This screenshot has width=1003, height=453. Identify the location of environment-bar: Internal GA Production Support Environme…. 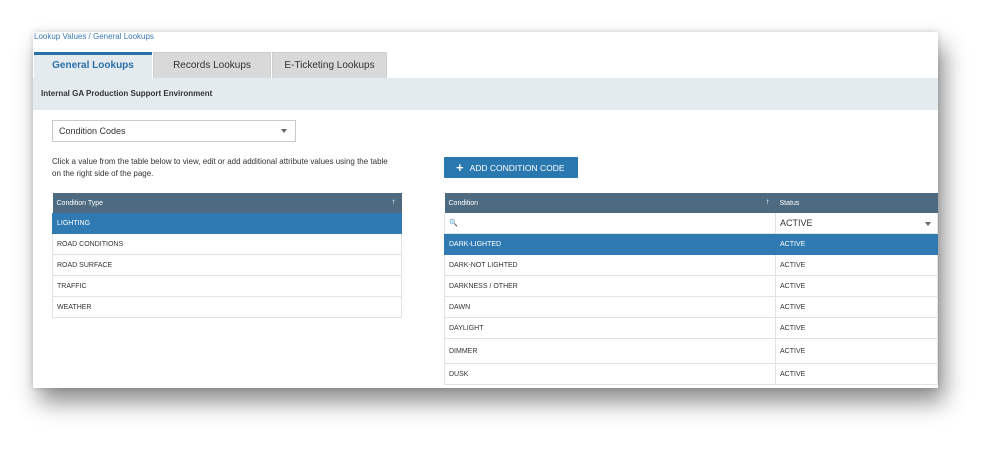
(485, 94).